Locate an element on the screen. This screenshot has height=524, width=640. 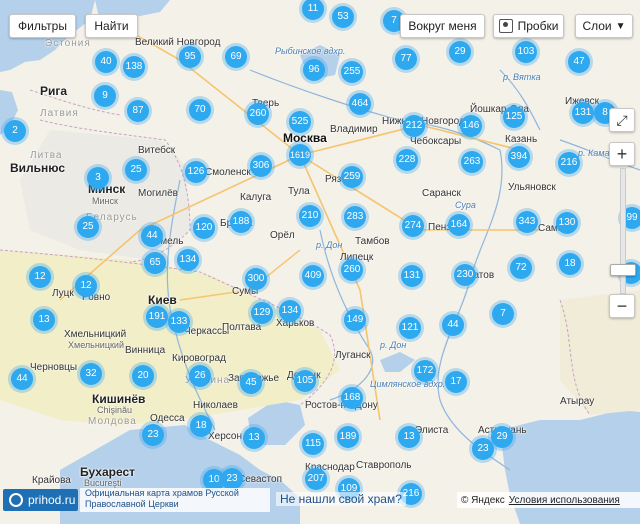
cluster-marker: 95 is located at coordinates (190, 57).